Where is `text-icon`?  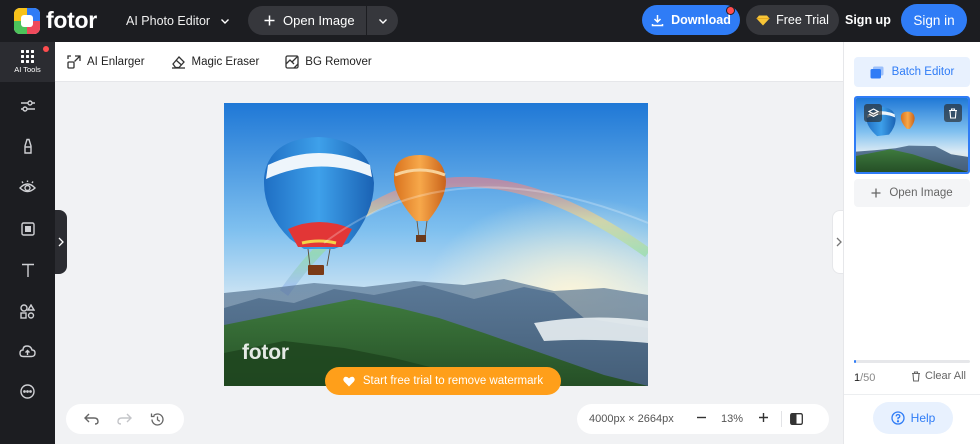
text-icon is located at coordinates (27, 270).